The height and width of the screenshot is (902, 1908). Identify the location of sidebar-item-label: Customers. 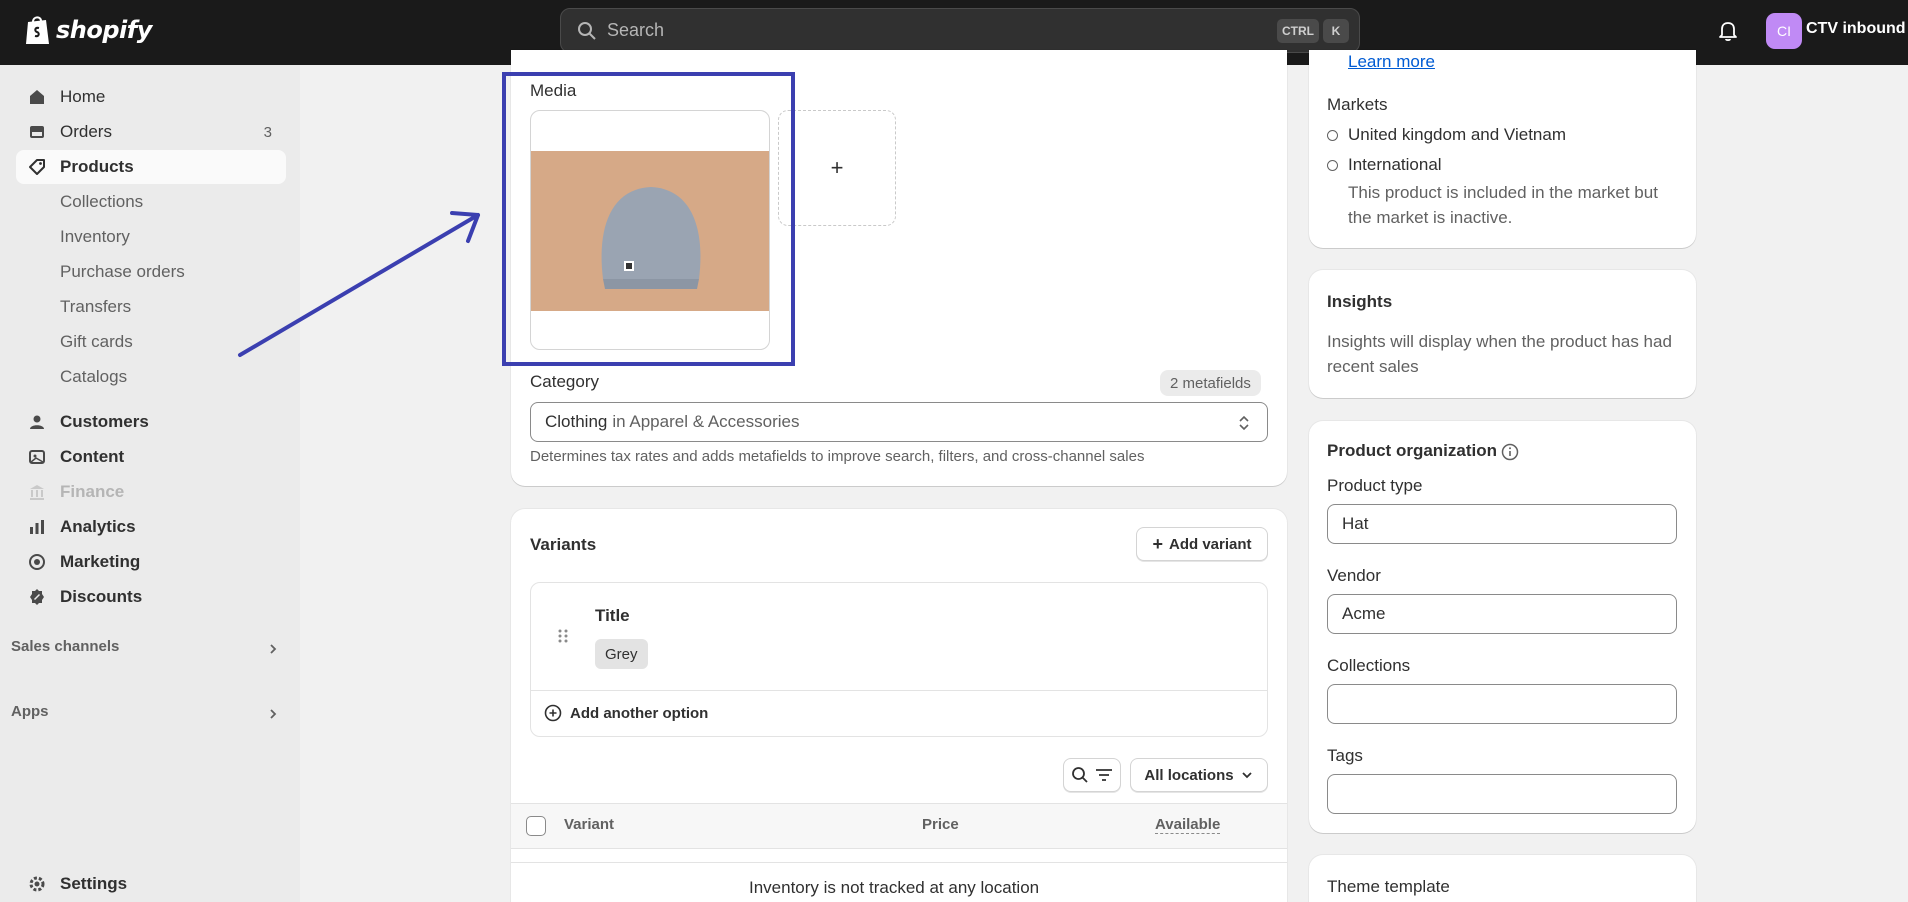
(104, 421).